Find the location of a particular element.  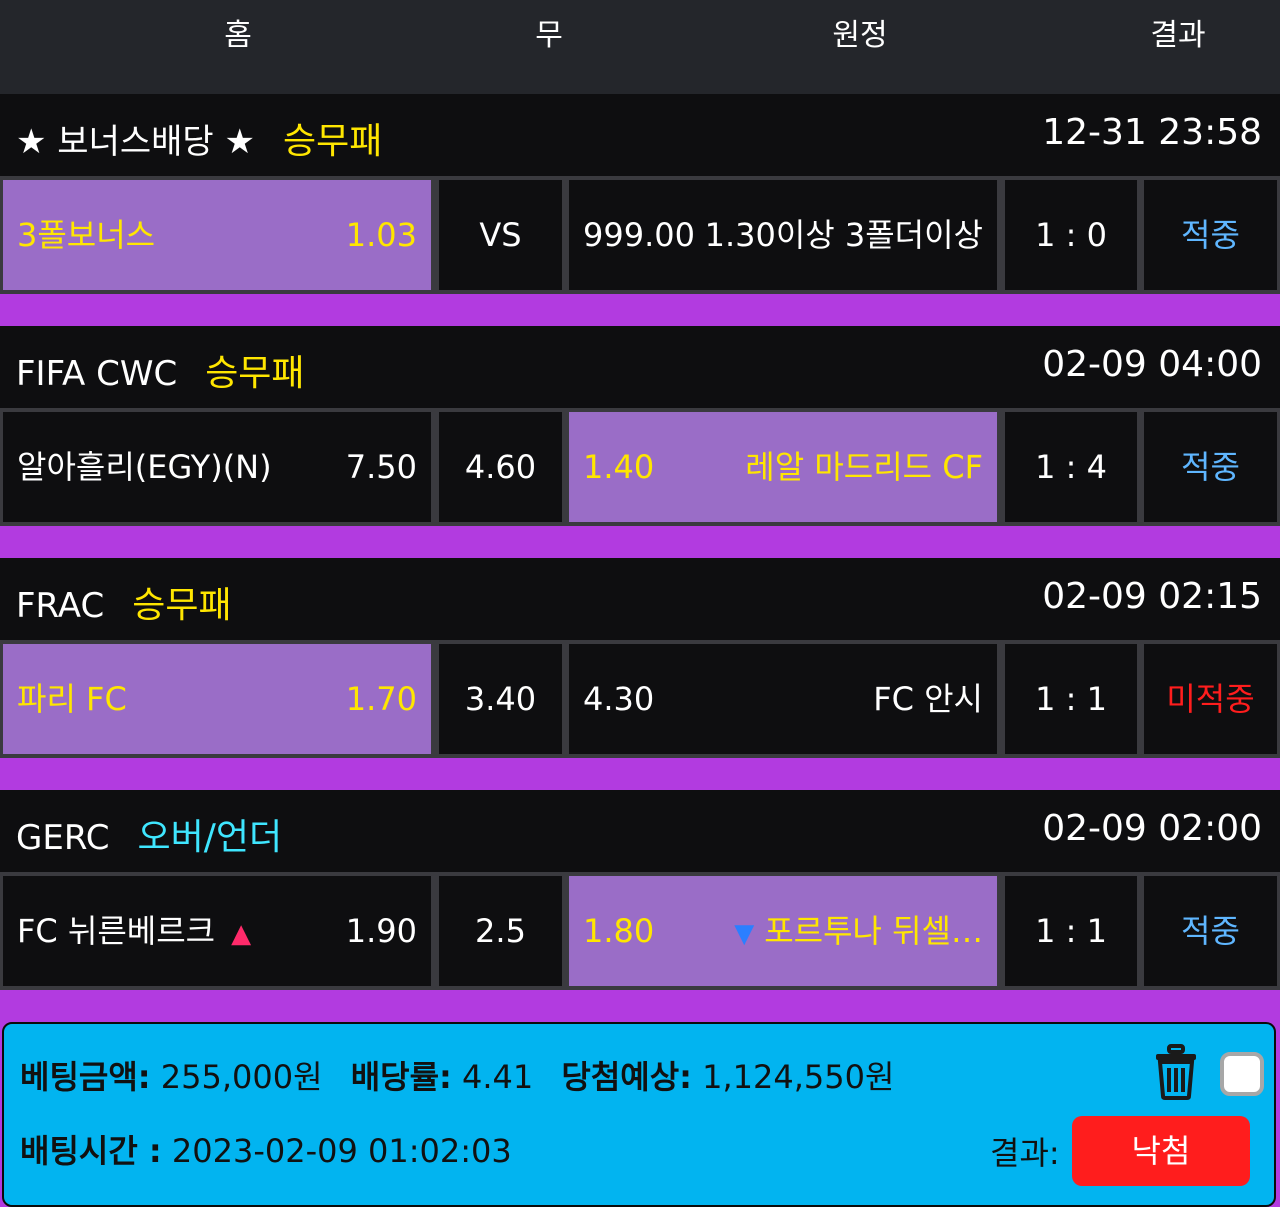

league-name: ★ 보너스배당 ★ is located at coordinates (135, 142).